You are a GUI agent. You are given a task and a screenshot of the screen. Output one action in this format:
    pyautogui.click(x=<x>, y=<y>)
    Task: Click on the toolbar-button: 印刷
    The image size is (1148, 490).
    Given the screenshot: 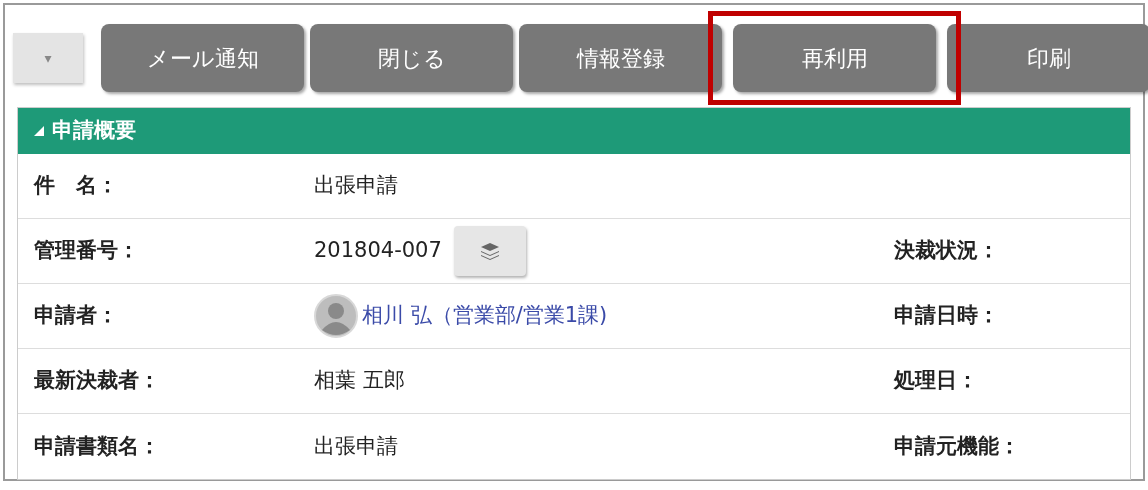 What is the action you would take?
    pyautogui.click(x=1047, y=58)
    